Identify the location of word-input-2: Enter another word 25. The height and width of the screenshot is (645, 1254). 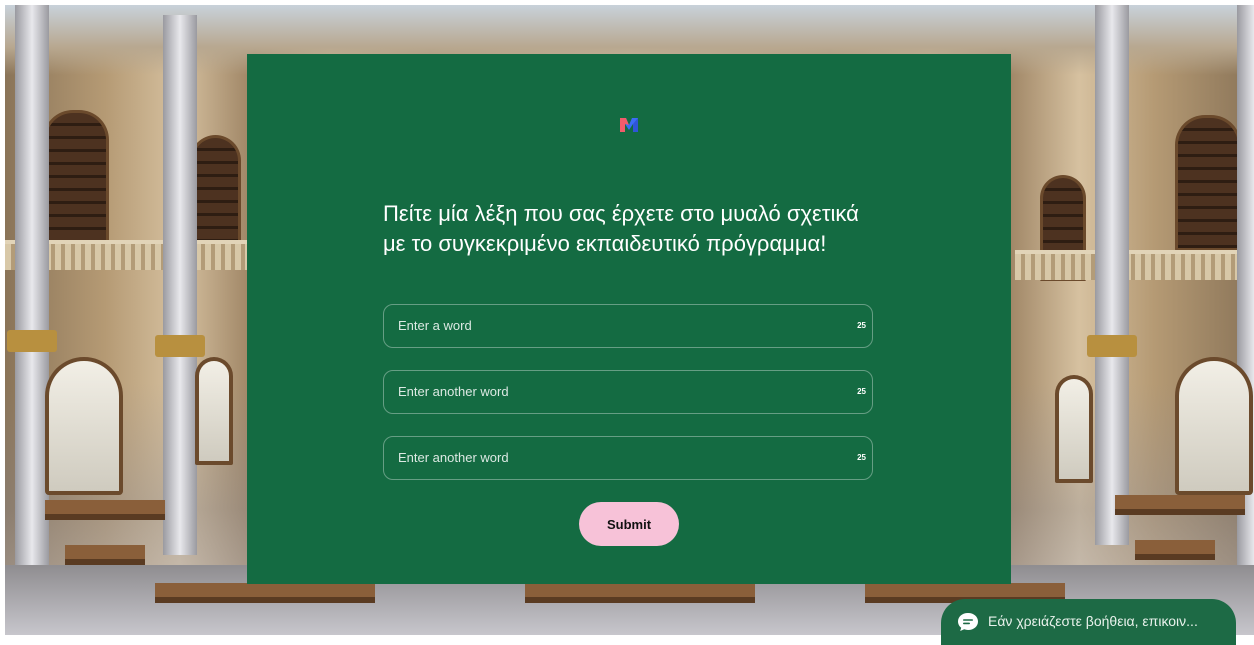
(628, 392).